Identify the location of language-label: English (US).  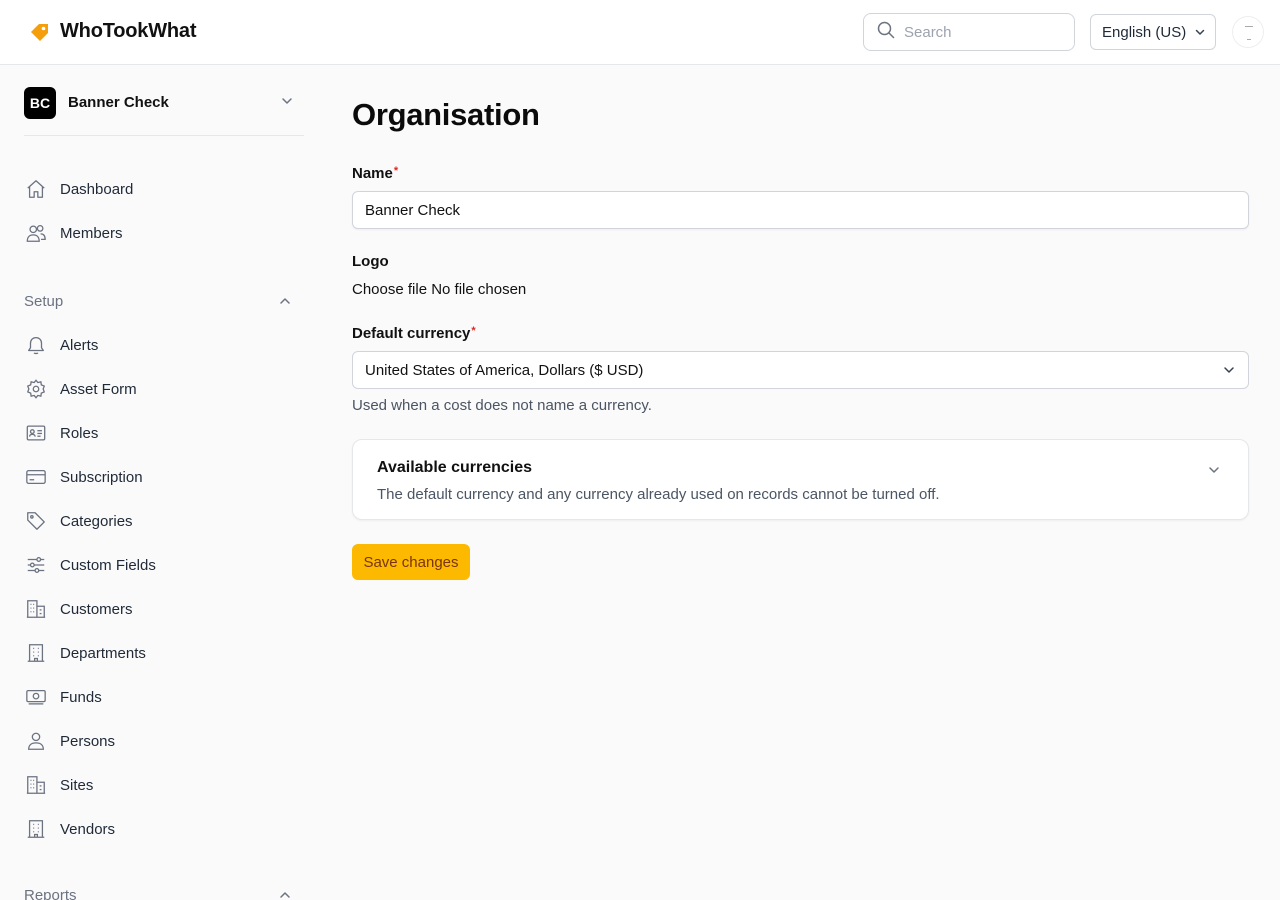
(1144, 32).